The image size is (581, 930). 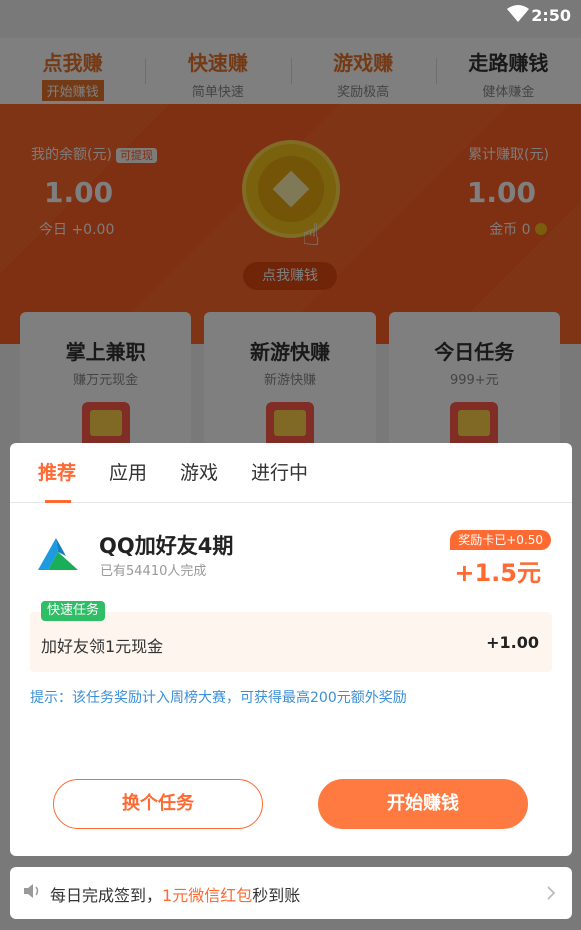 What do you see at coordinates (166, 546) in the screenshot?
I see `task-title: QQ加好友4期` at bounding box center [166, 546].